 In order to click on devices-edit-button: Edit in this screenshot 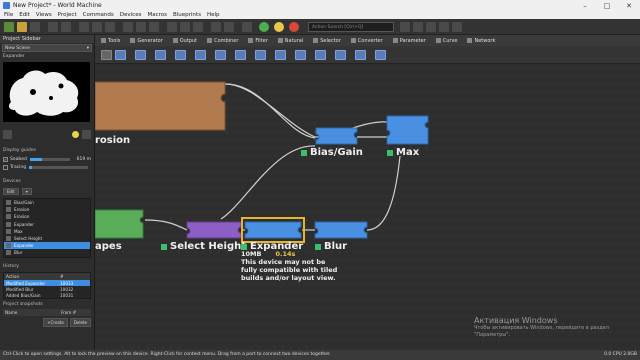, I will do `click(11, 191)`.